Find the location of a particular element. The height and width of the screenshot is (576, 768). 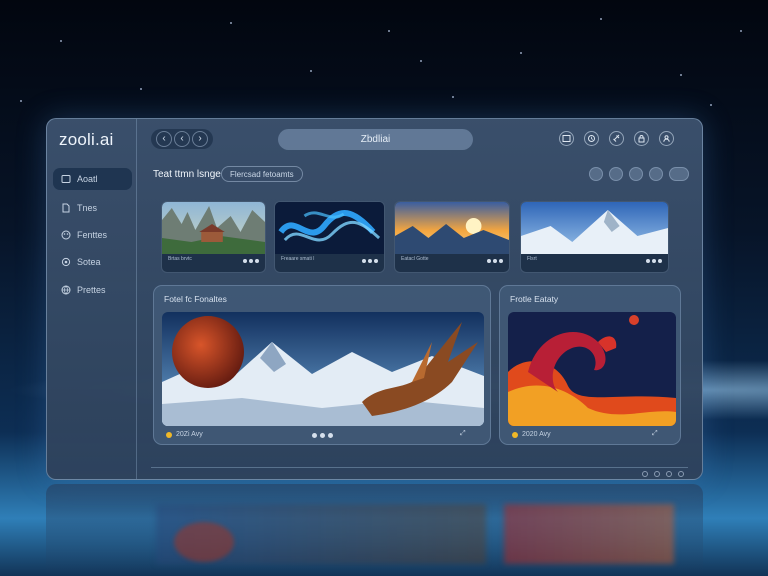

gallery-icon is located at coordinates (566, 138).